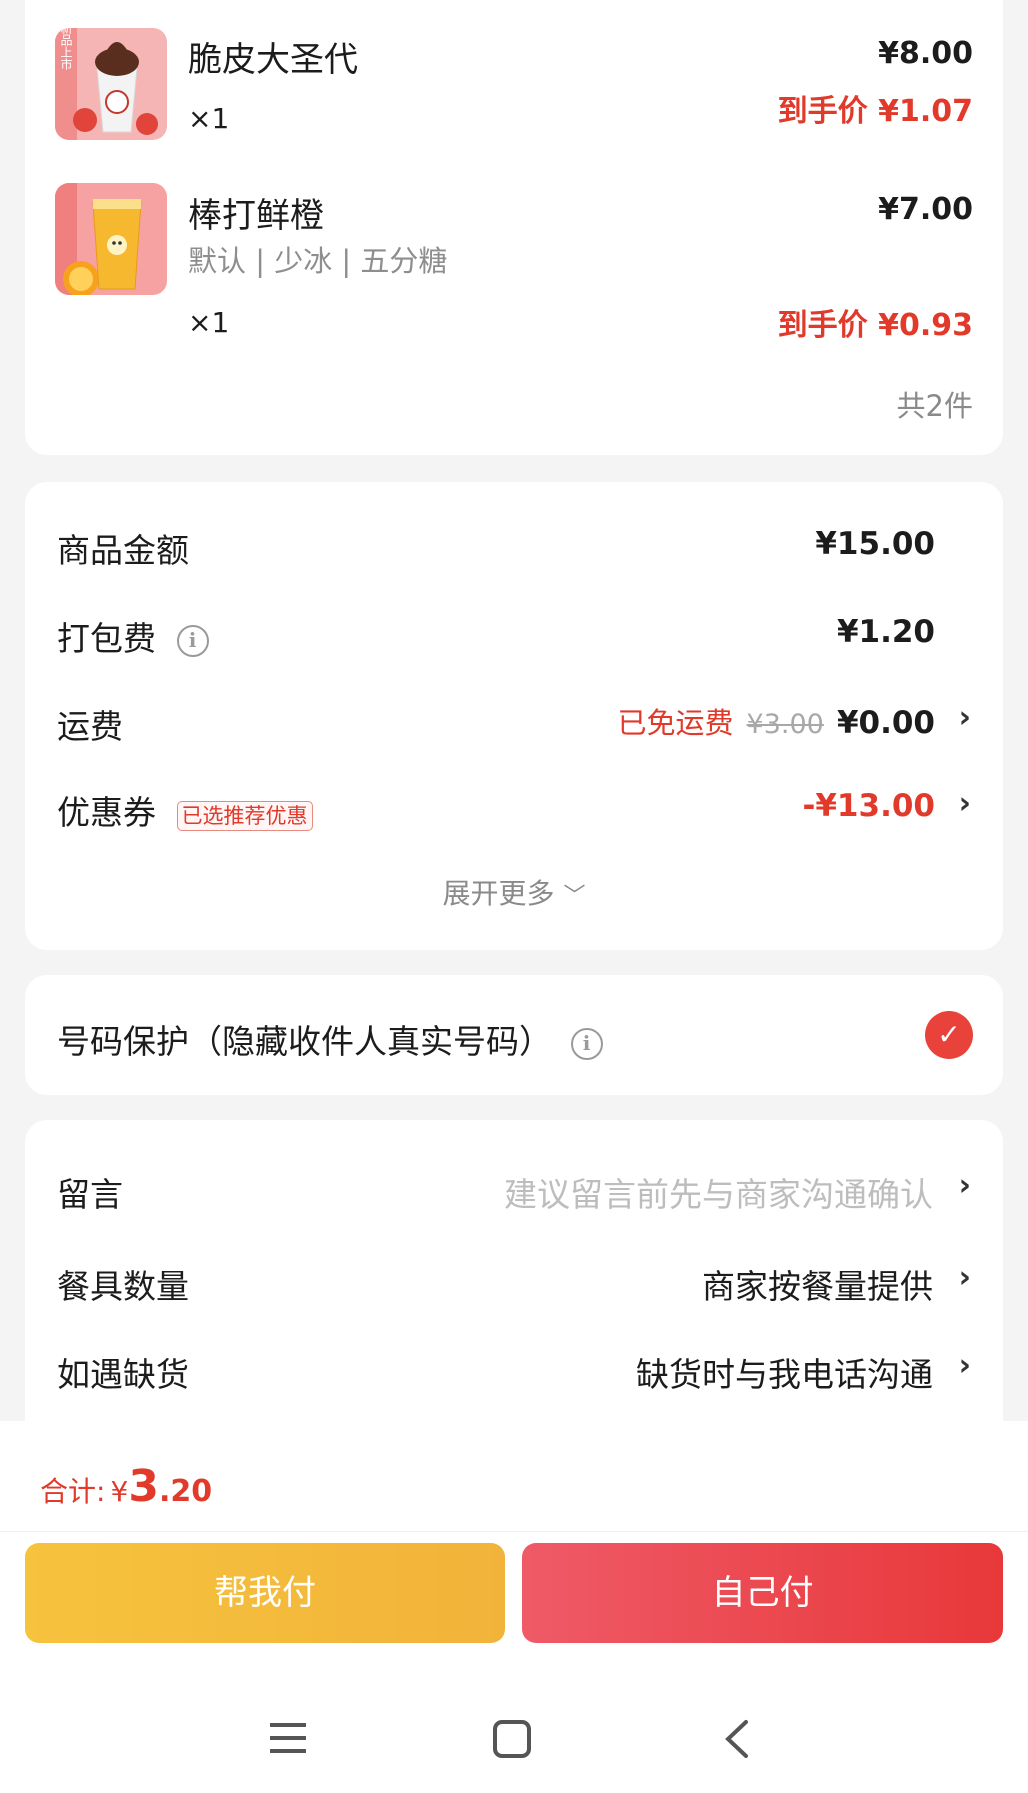  I want to click on packing-fee-value: ¥1.20, so click(885, 632).